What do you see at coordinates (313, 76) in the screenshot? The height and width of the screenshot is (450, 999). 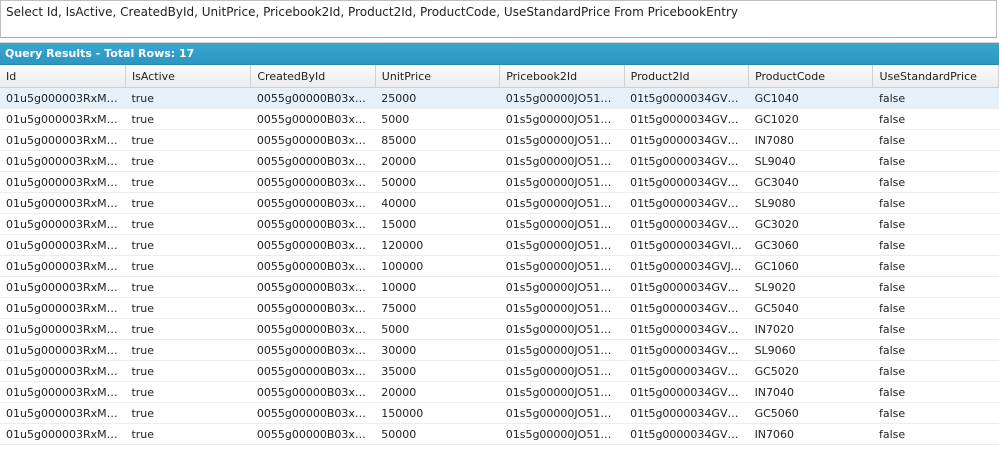 I see `column-header-createdbyid: CreatedById` at bounding box center [313, 76].